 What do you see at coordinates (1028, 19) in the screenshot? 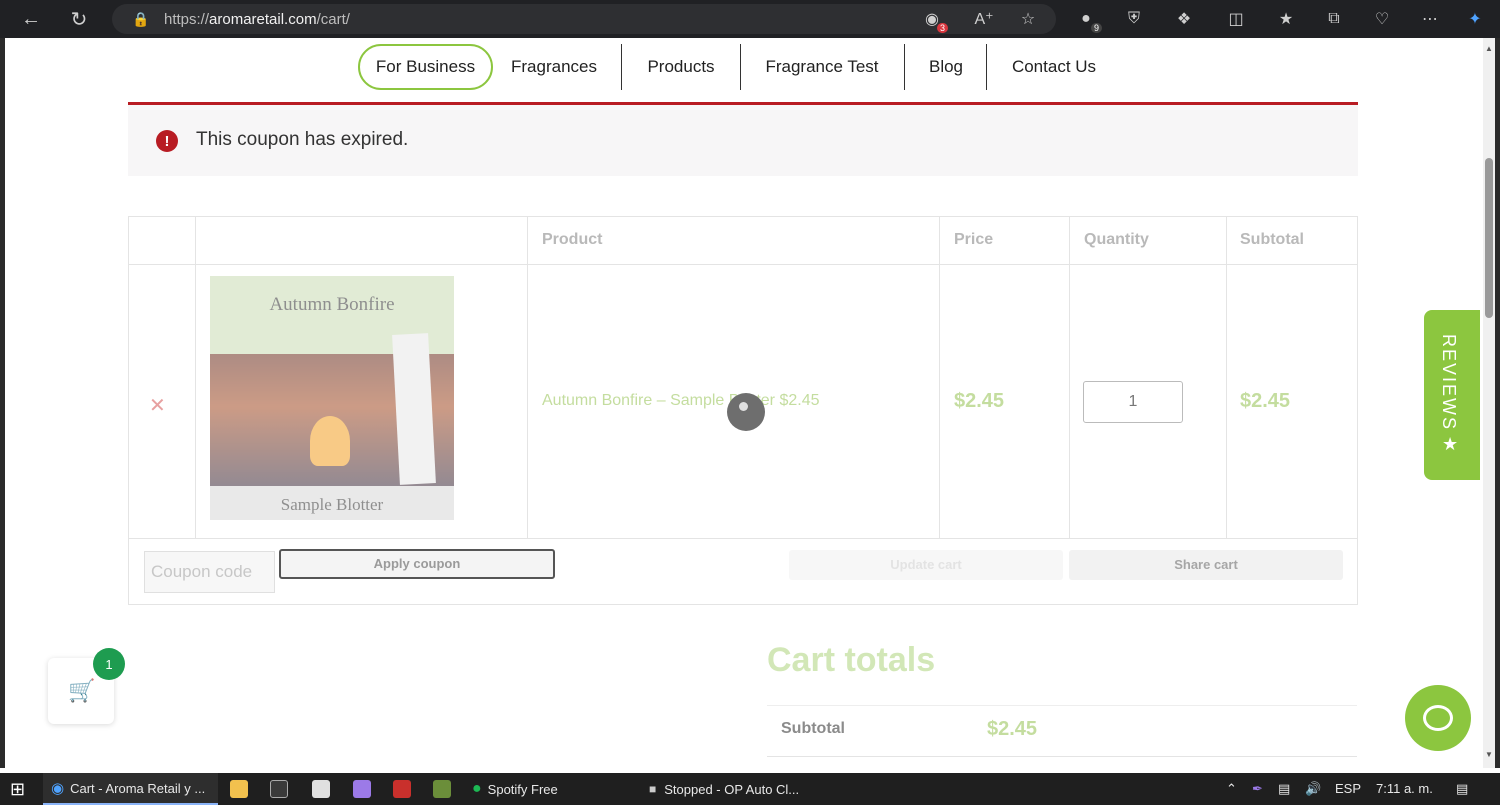
I see `favorite-star-icon: ☆` at bounding box center [1028, 19].